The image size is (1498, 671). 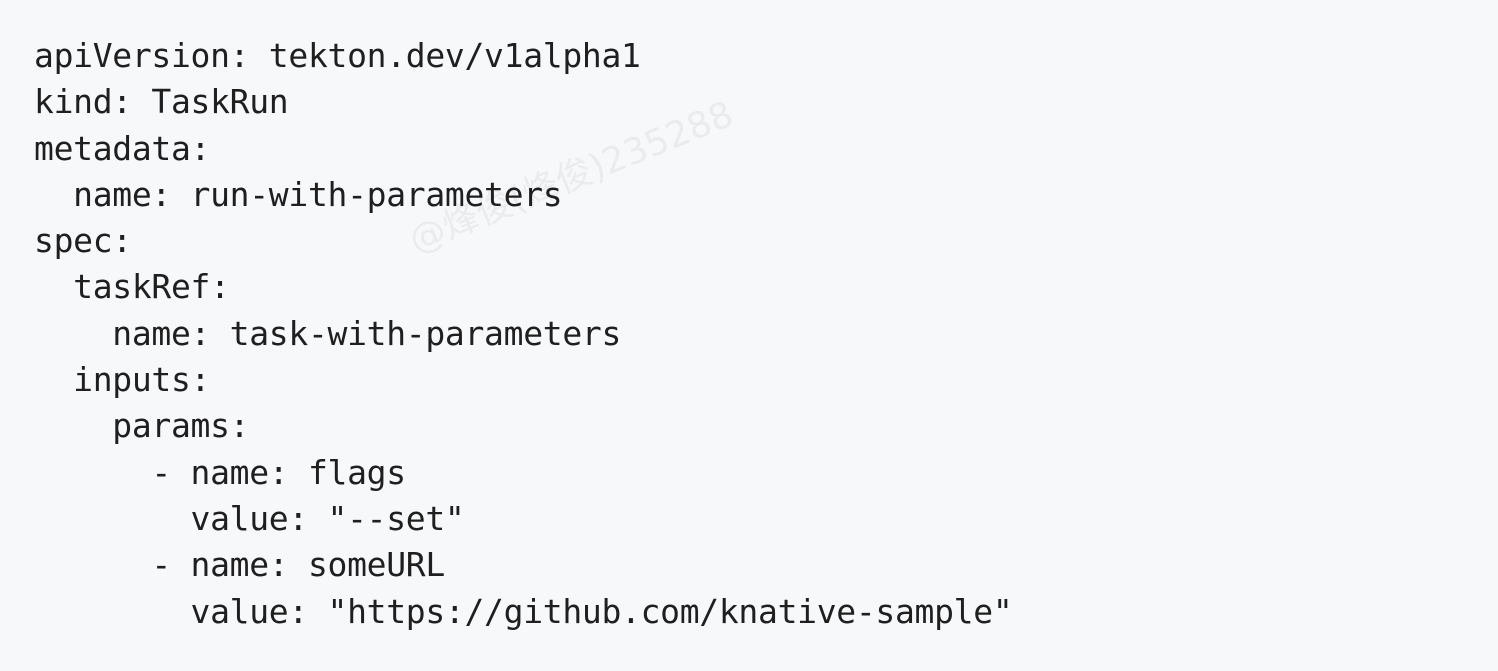 What do you see at coordinates (132, 287) in the screenshot?
I see `code-line-6: taskRef:` at bounding box center [132, 287].